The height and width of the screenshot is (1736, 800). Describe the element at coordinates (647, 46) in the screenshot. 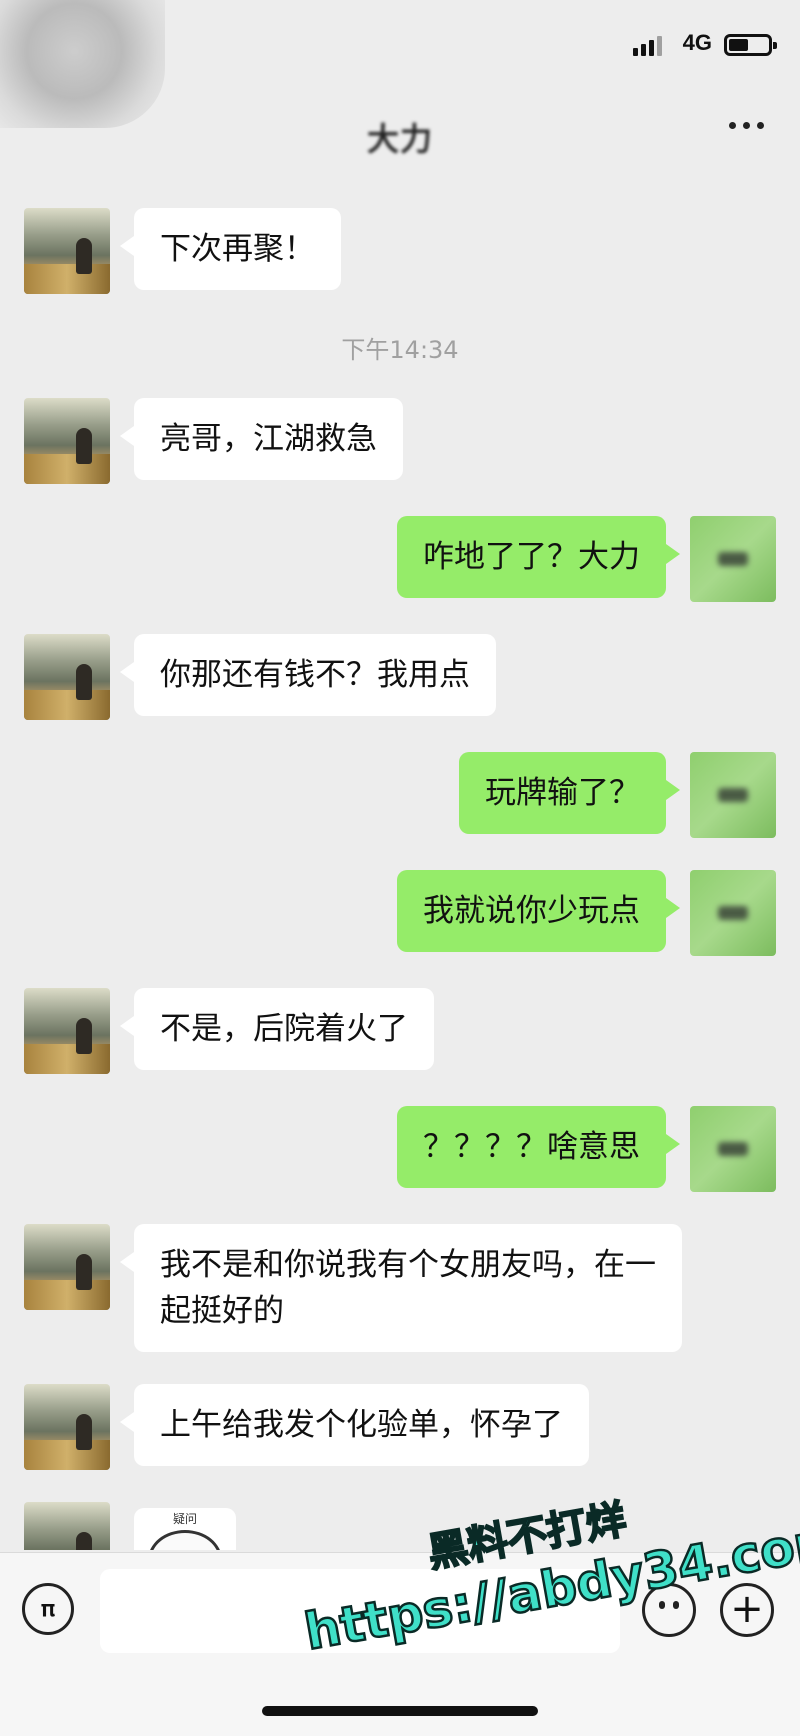

I see `signal-icon` at that location.